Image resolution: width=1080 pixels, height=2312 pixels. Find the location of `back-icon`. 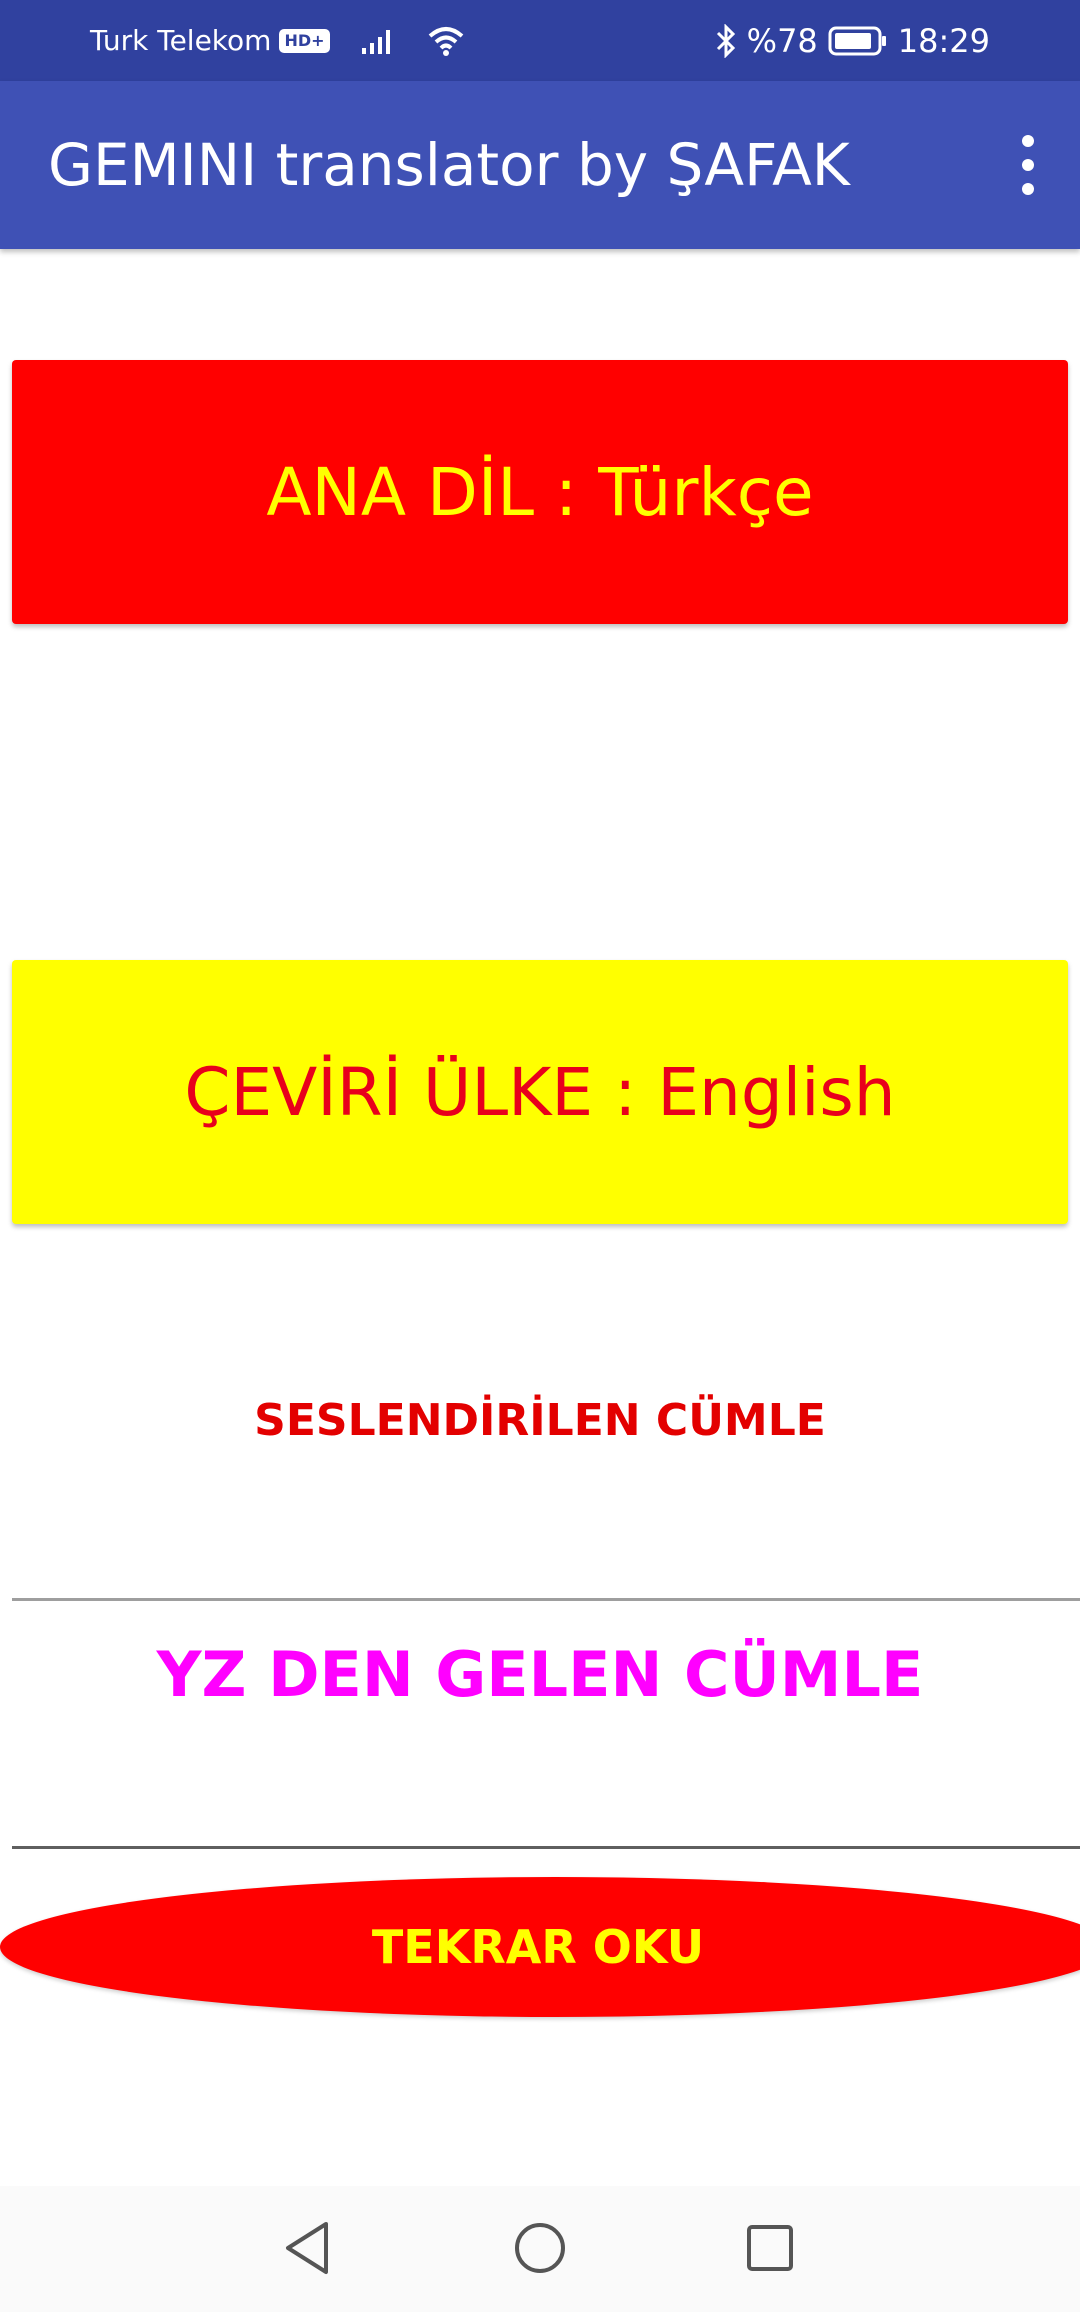

back-icon is located at coordinates (308, 2248).